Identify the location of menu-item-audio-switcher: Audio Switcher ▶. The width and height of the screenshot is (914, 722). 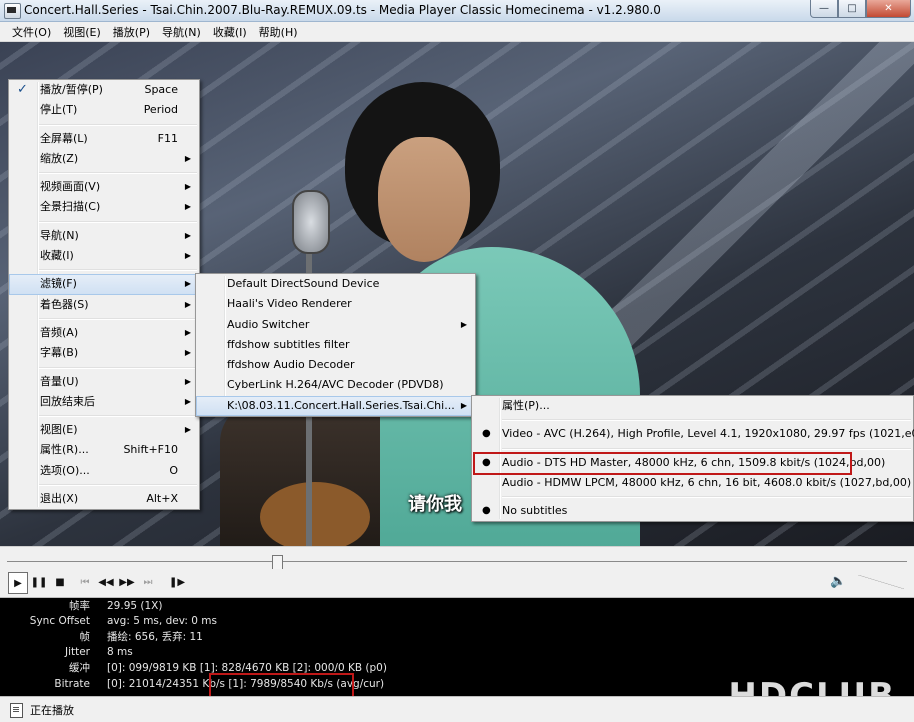
(335, 325).